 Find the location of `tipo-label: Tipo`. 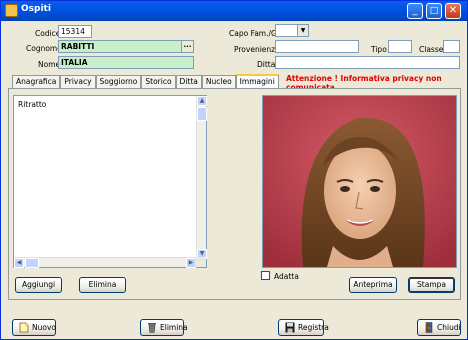

tipo-label: Tipo is located at coordinates (379, 49).